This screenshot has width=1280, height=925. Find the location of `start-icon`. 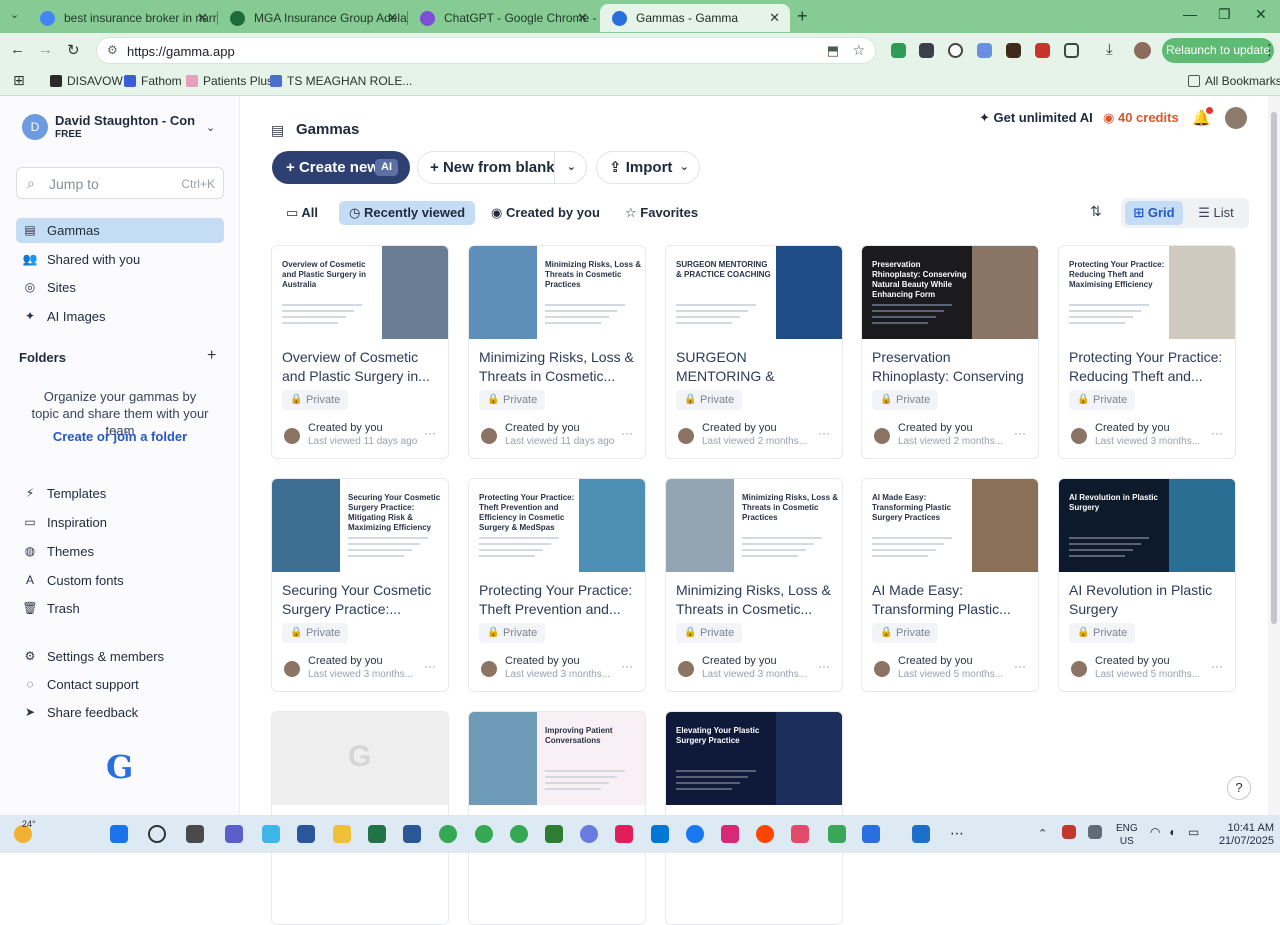

start-icon is located at coordinates (119, 834).